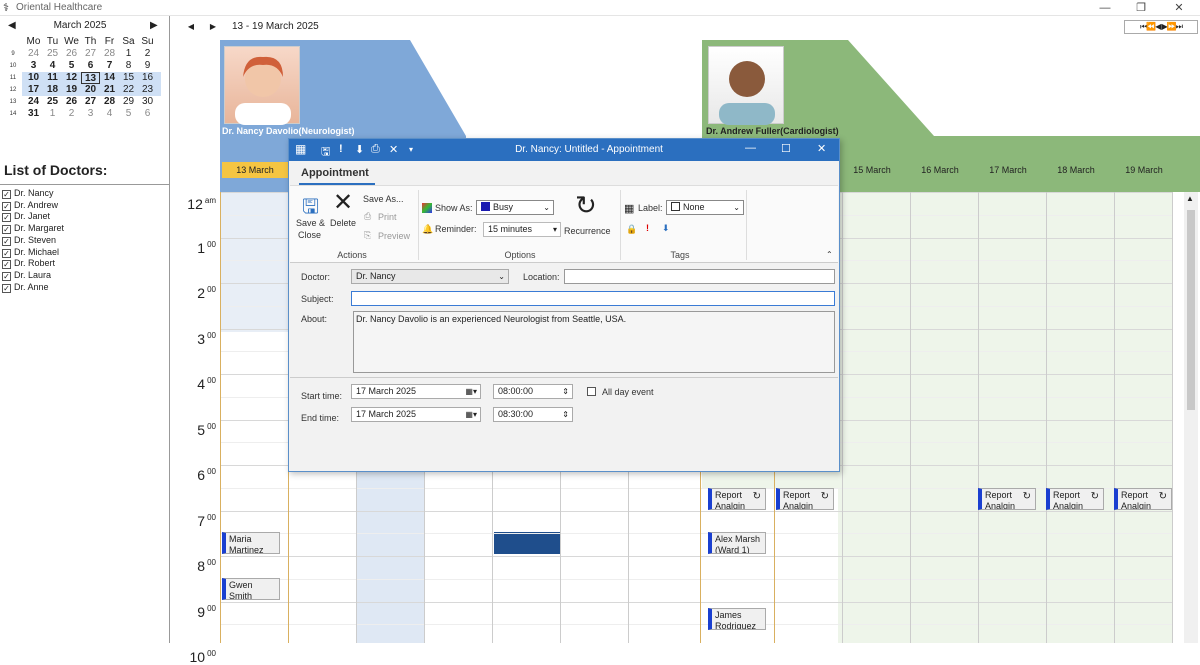 This screenshot has height=665, width=1200. I want to click on location-input, so click(699, 276).